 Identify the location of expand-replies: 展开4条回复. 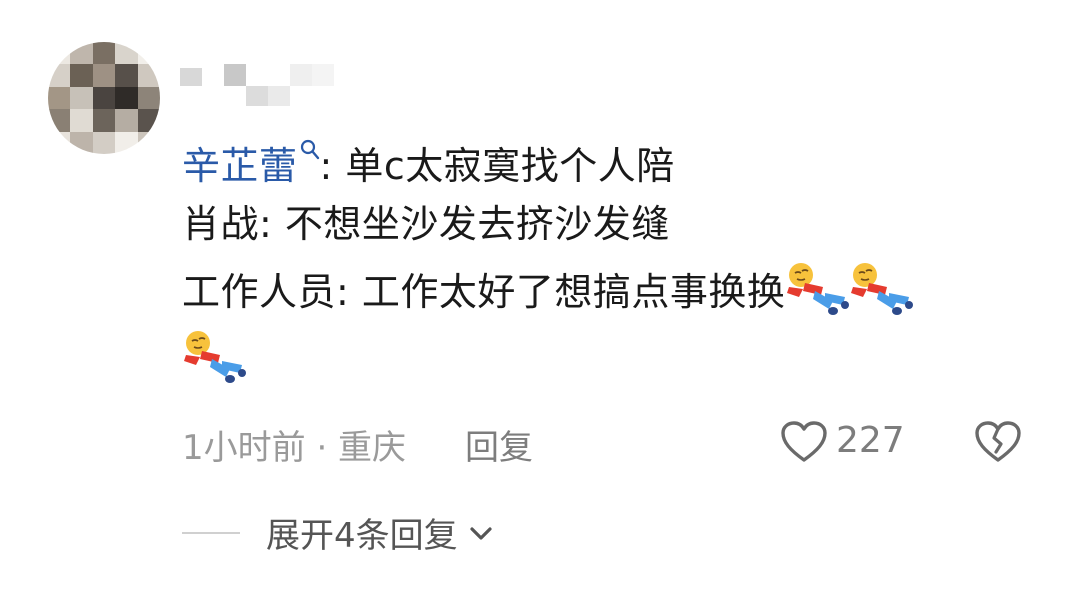
(339, 532).